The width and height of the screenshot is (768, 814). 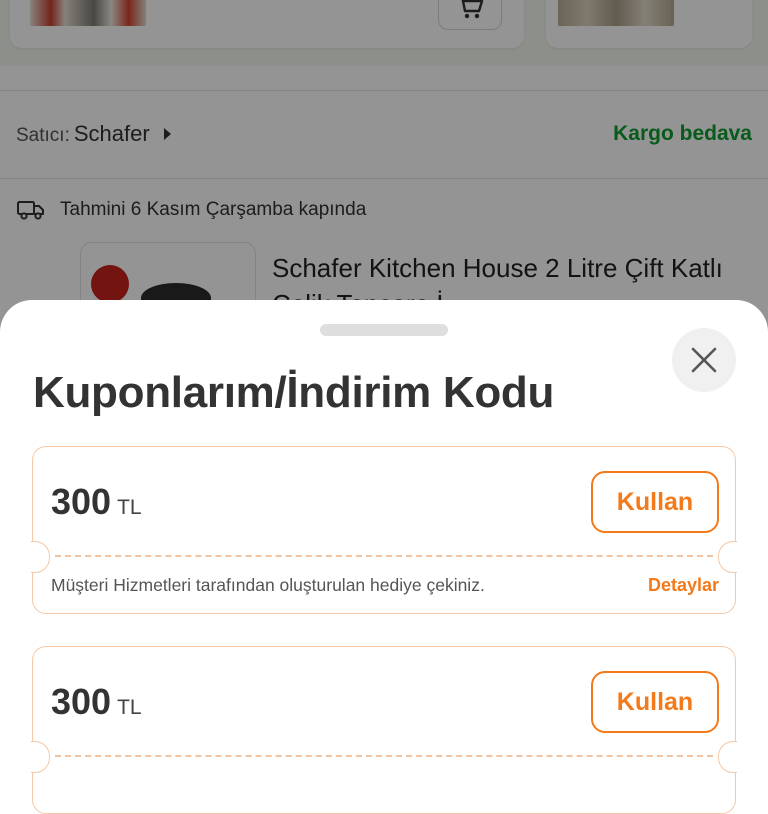 I want to click on close-icon, so click(x=704, y=360).